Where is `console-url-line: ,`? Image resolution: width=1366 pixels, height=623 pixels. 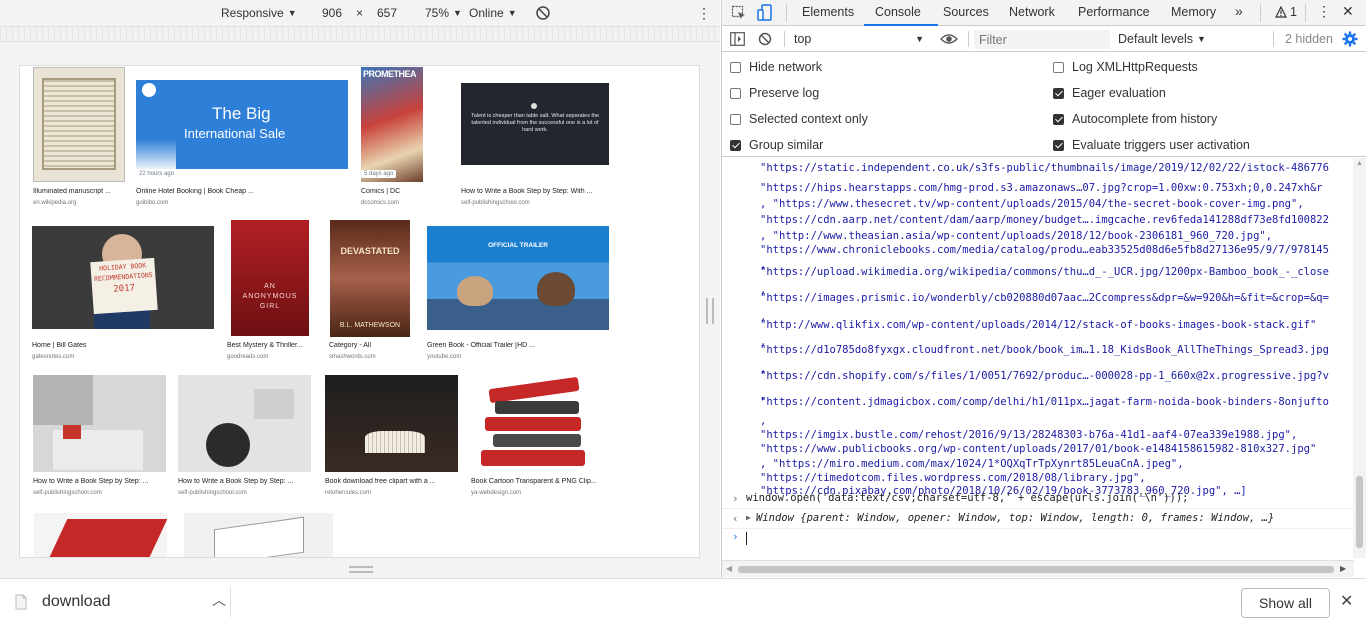
console-url-line: , is located at coordinates (763, 421).